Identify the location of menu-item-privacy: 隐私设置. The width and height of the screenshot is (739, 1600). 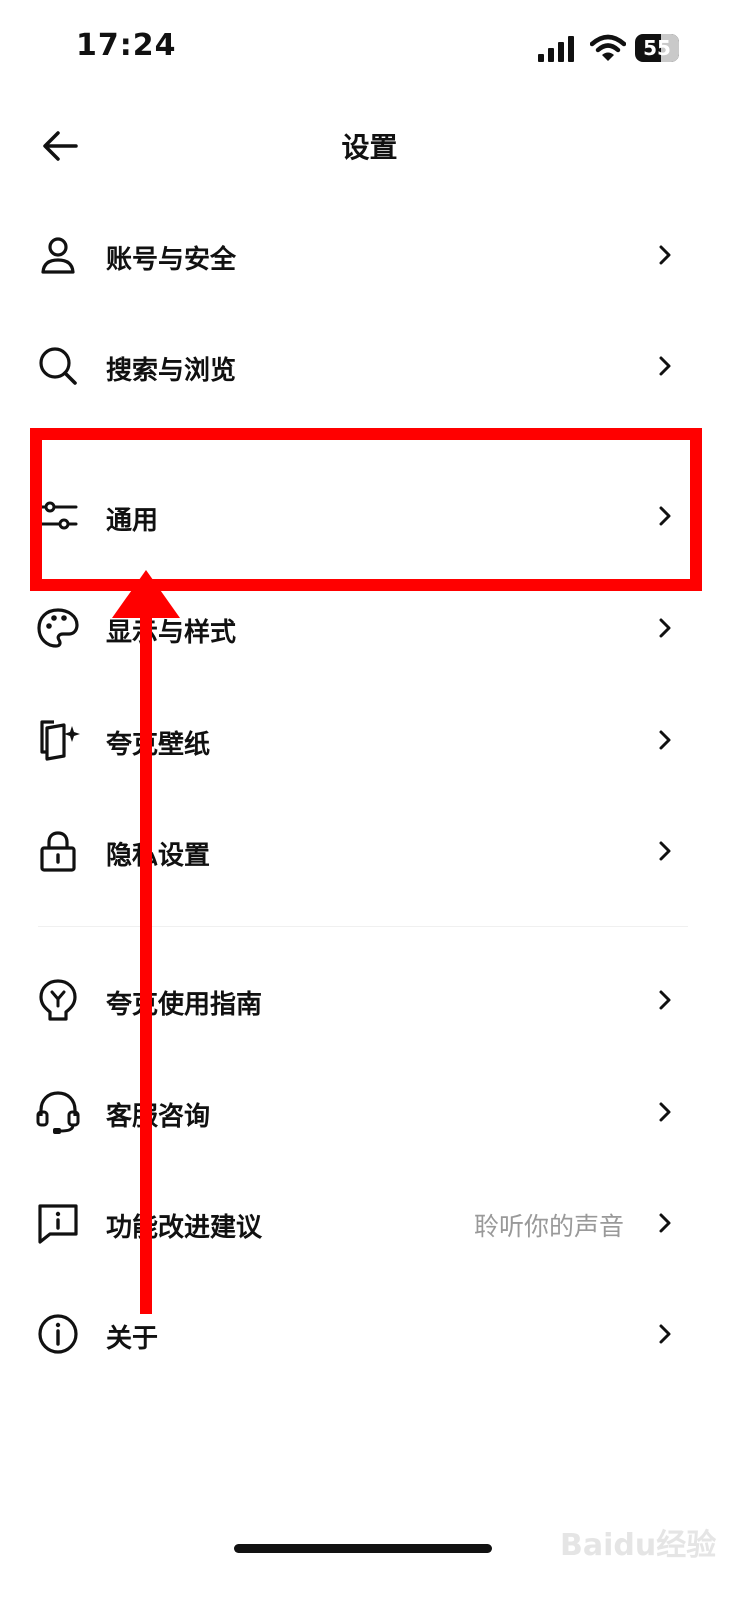
(369, 851).